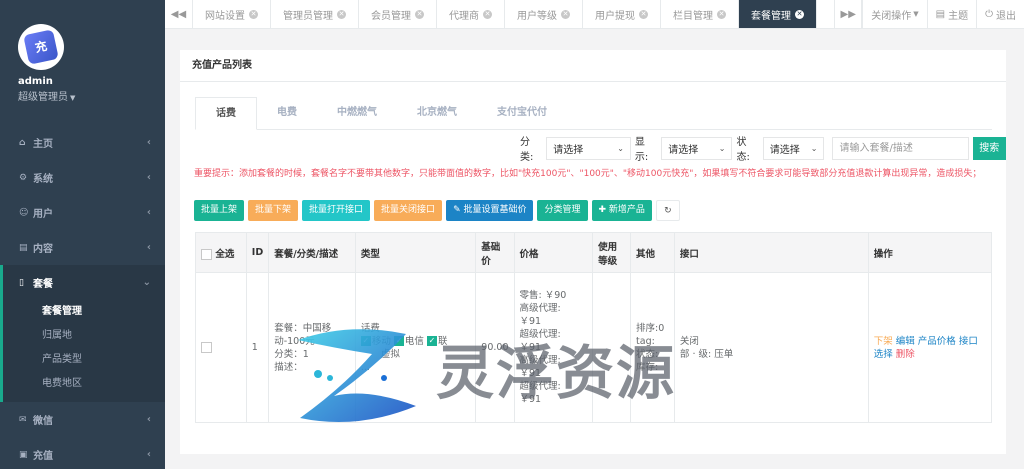  What do you see at coordinates (641, 150) in the screenshot?
I see `display-label: 显示:` at bounding box center [641, 150].